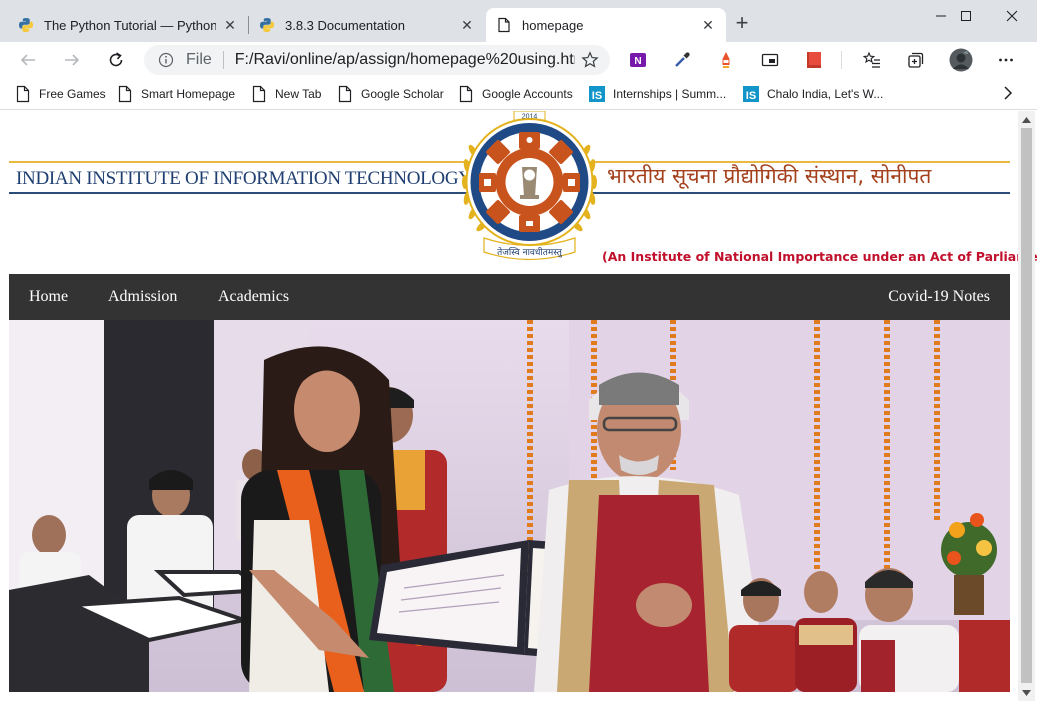 The height and width of the screenshot is (701, 1037). I want to click on star-icon, so click(590, 59).